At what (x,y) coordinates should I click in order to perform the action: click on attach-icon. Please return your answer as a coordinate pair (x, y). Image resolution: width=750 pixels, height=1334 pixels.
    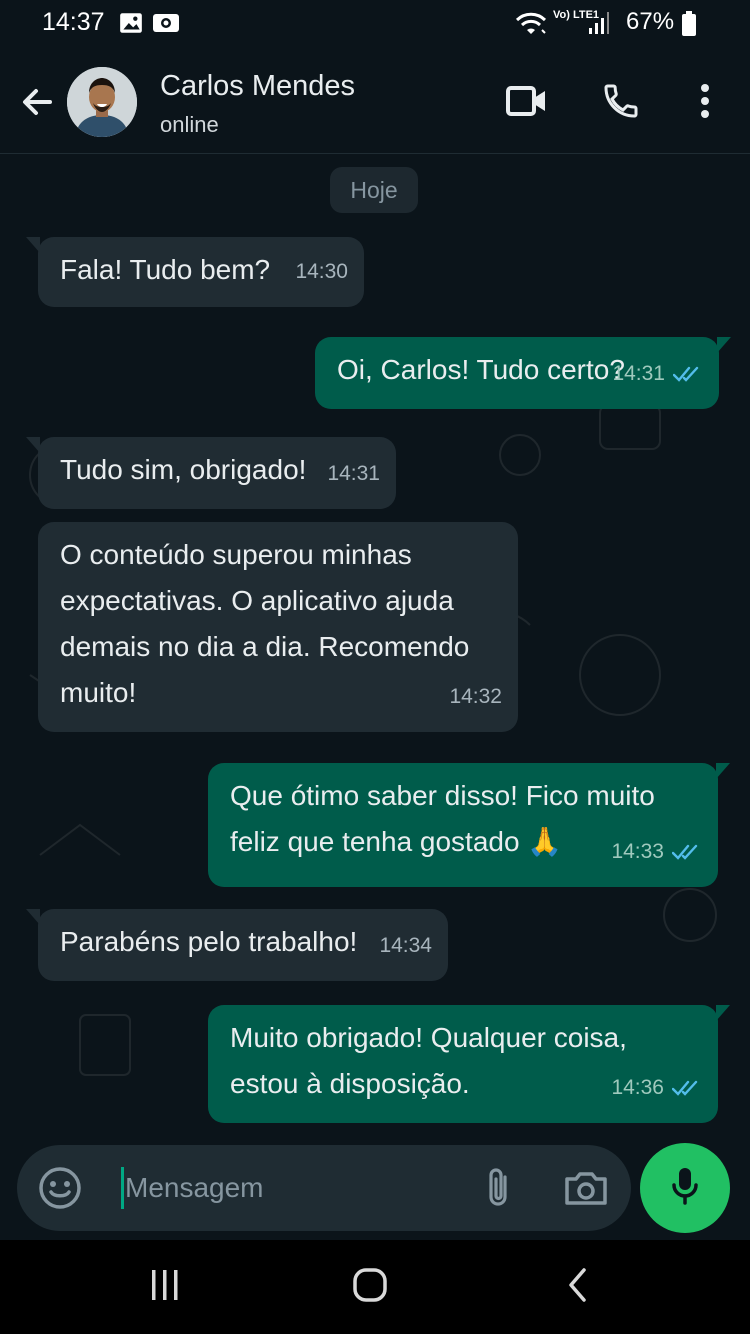
    Looking at the image, I should click on (500, 1191).